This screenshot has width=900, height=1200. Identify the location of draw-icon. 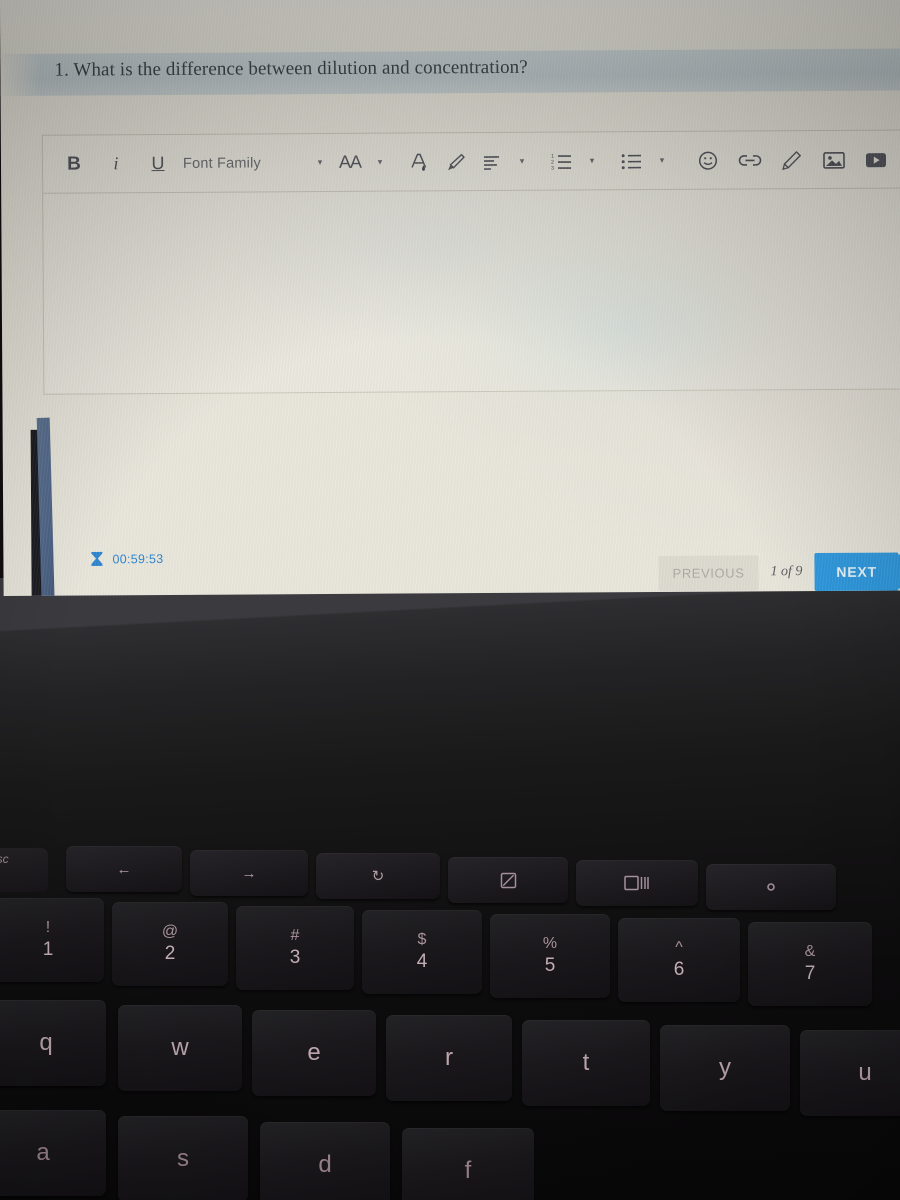
(792, 160).